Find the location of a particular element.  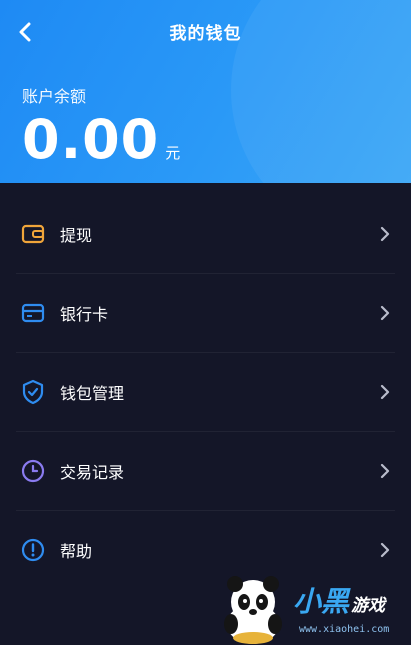

info-icon is located at coordinates (33, 550).